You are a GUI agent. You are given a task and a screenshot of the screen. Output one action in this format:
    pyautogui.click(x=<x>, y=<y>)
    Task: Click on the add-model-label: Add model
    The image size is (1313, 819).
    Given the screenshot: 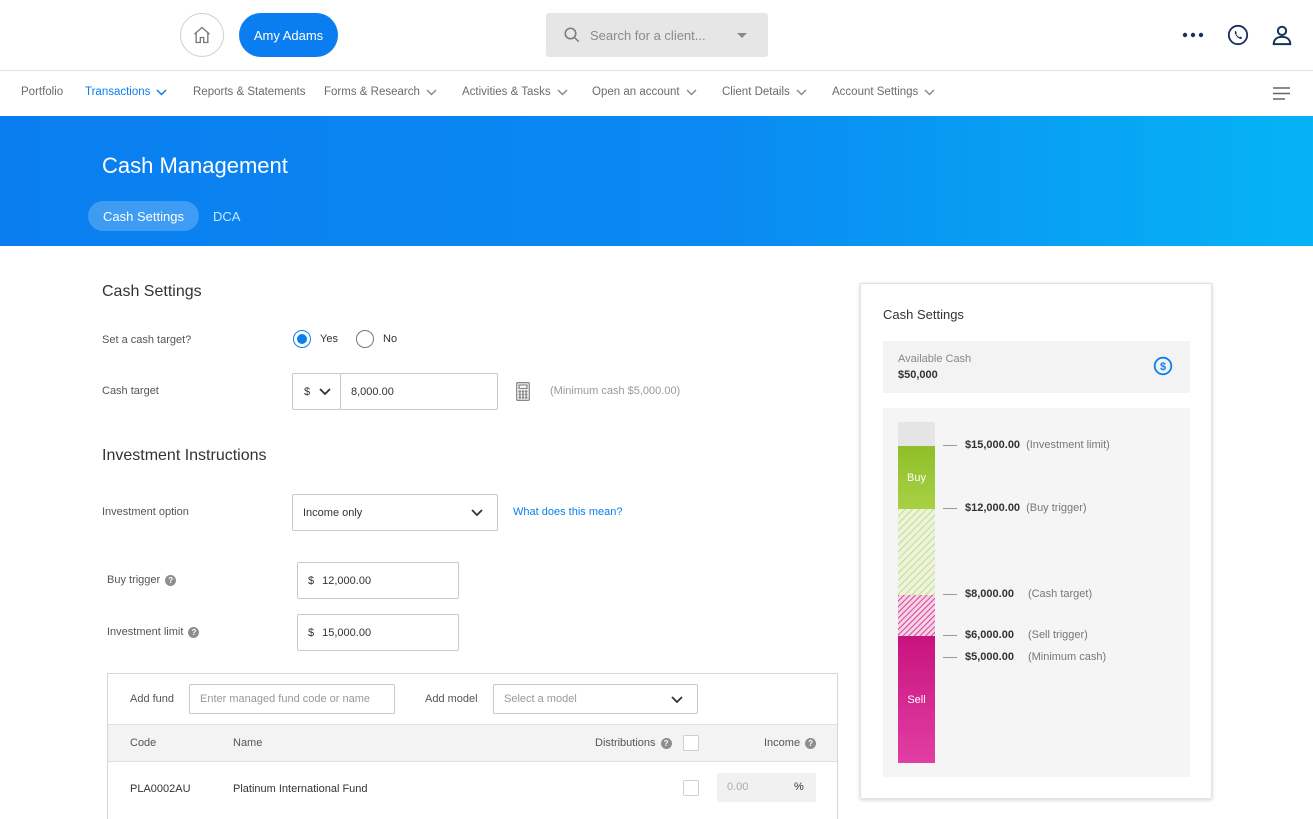 What is the action you would take?
    pyautogui.click(x=451, y=699)
    